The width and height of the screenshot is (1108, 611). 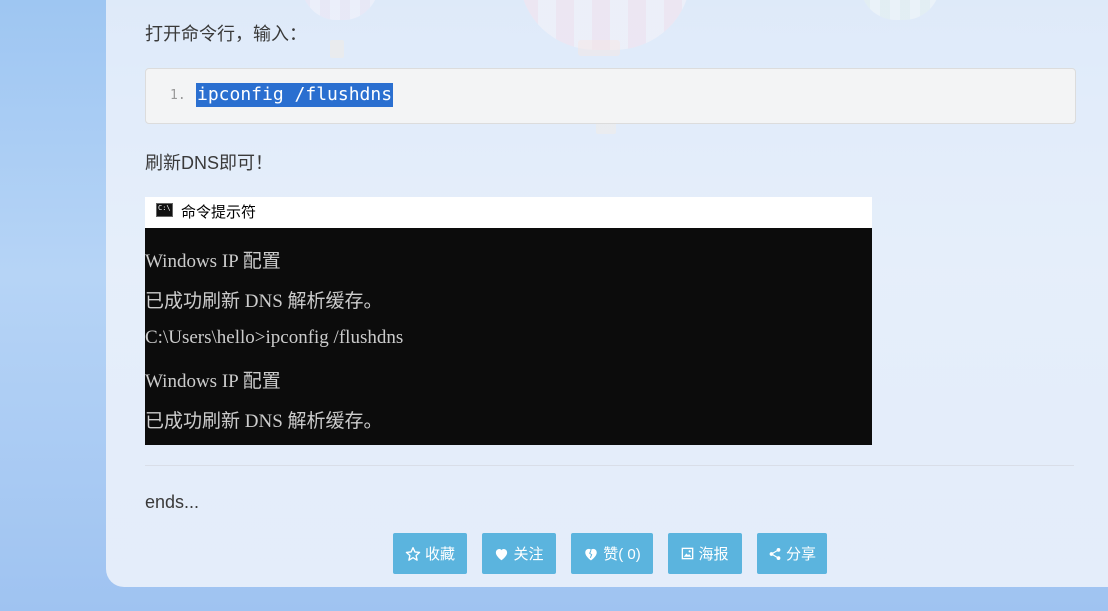 What do you see at coordinates (775, 554) in the screenshot?
I see `share-icon` at bounding box center [775, 554].